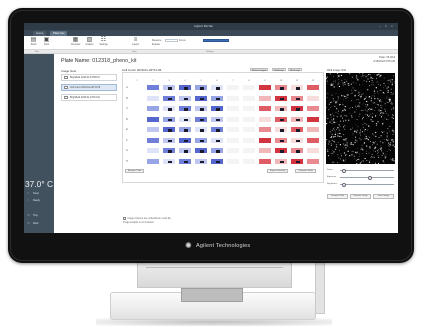  What do you see at coordinates (295, 70) in the screenshot?
I see `group-select: 96 Group` at bounding box center [295, 70].